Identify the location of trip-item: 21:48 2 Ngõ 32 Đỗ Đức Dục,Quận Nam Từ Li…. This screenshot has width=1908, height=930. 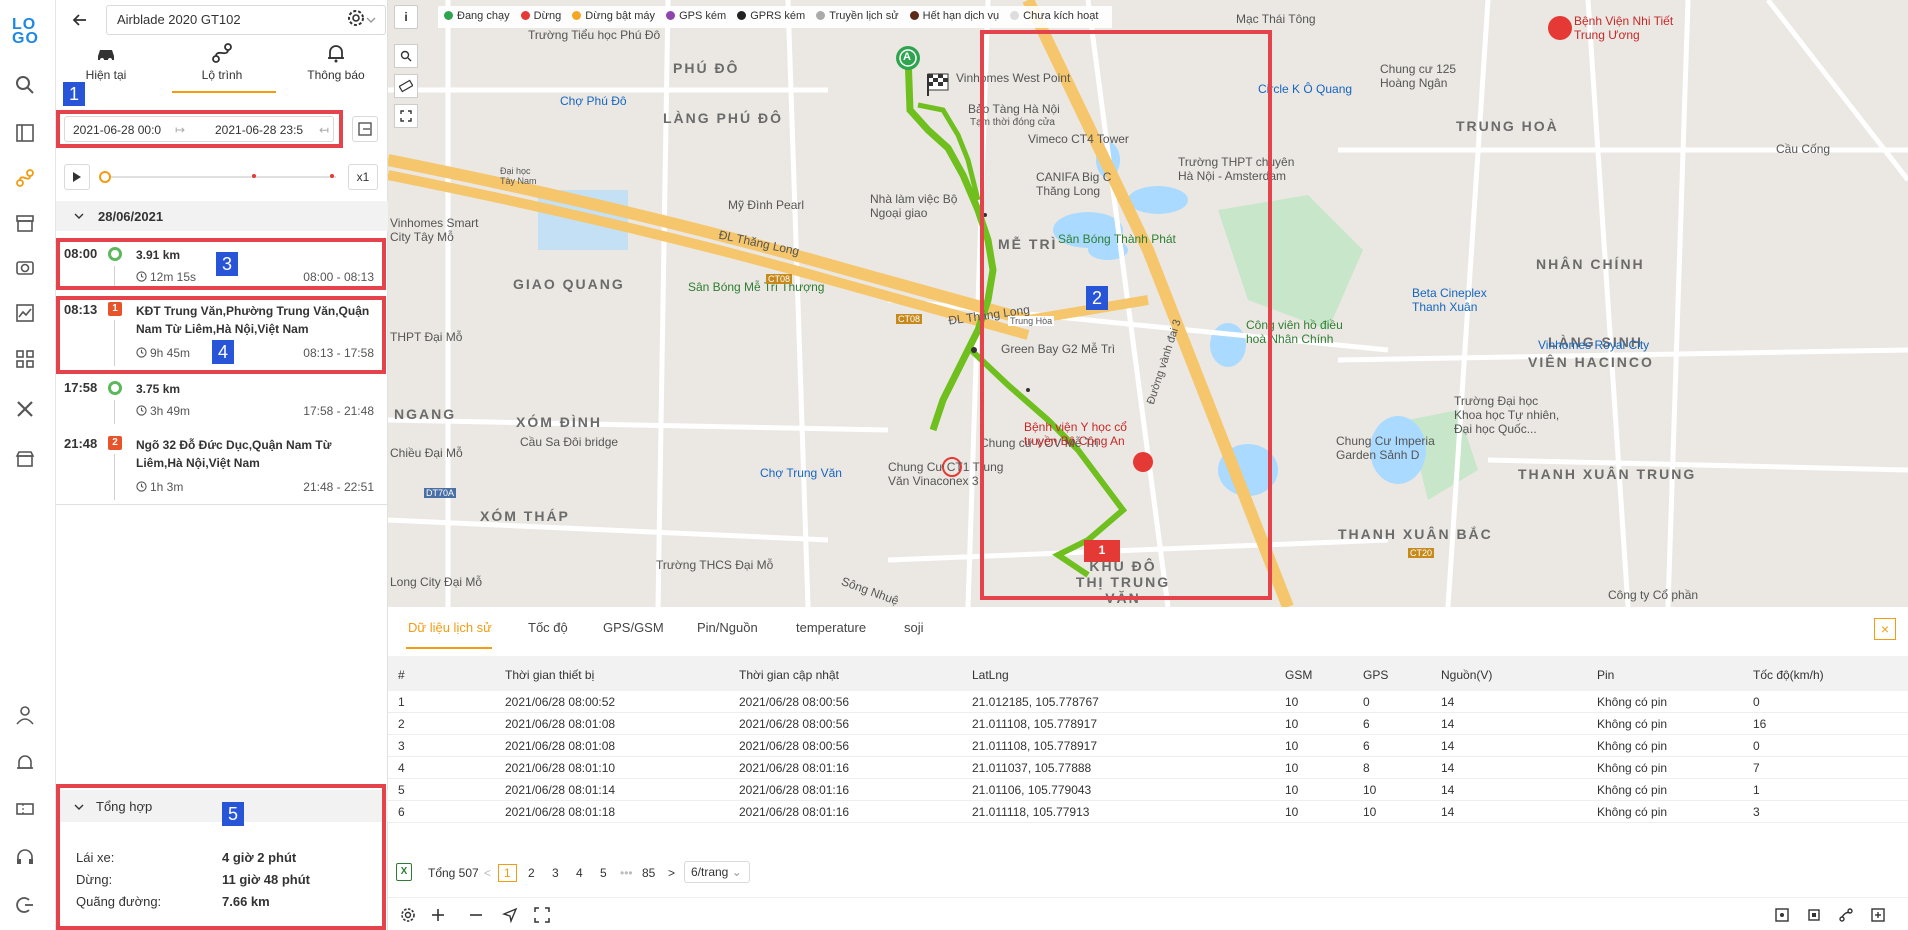
(222, 468).